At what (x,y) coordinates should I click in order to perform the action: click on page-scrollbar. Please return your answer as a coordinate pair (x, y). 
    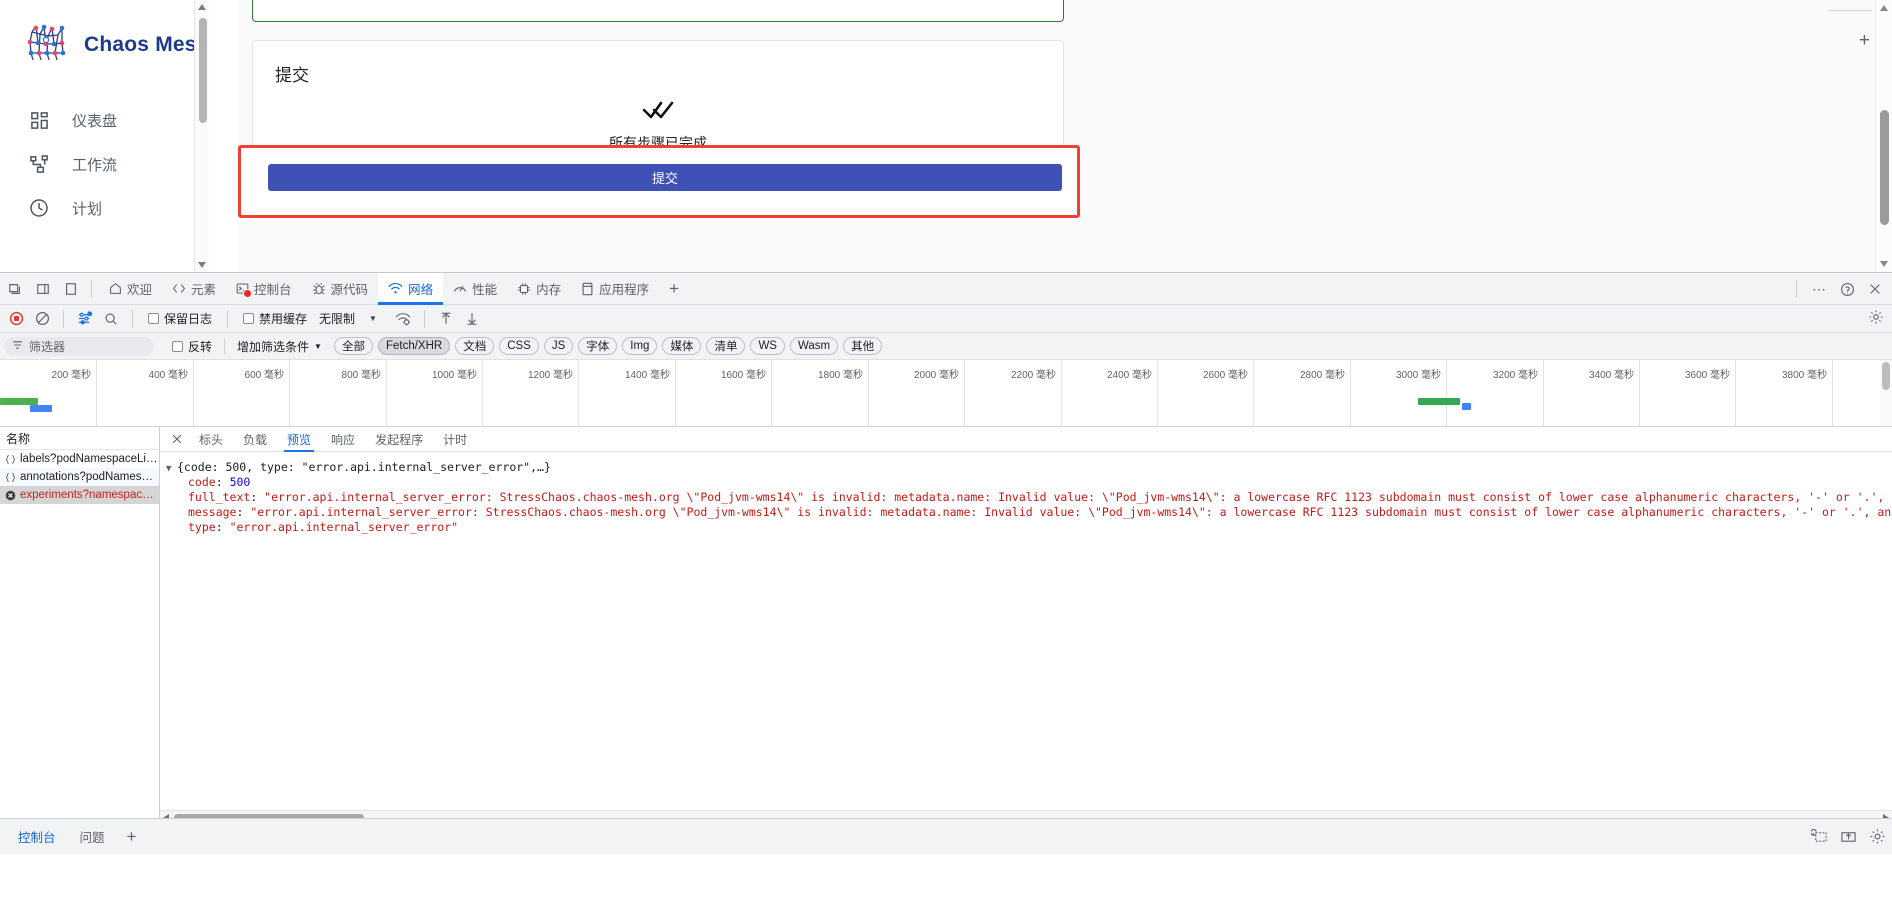
    Looking at the image, I should click on (1883, 136).